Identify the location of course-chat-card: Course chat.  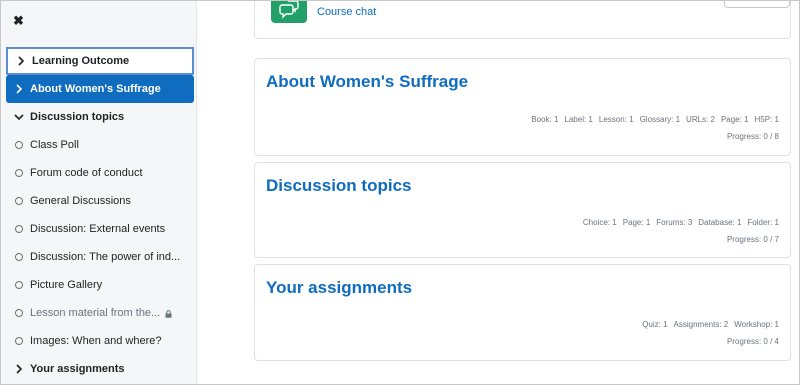
(522, 20).